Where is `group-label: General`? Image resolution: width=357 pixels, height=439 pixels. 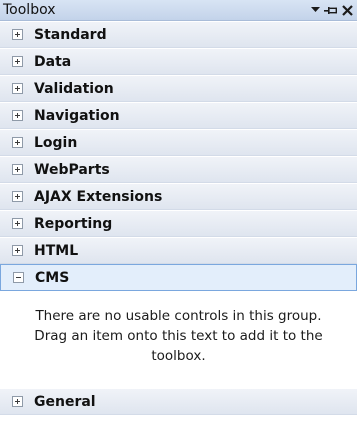
group-label: General is located at coordinates (65, 401).